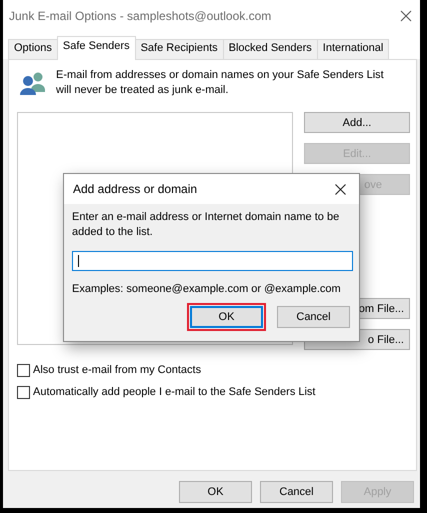  What do you see at coordinates (220, 83) in the screenshot?
I see `intro-text: E-mail from addresses or domain names on your Safe Senders List will never be treated as junk e-mail.` at bounding box center [220, 83].